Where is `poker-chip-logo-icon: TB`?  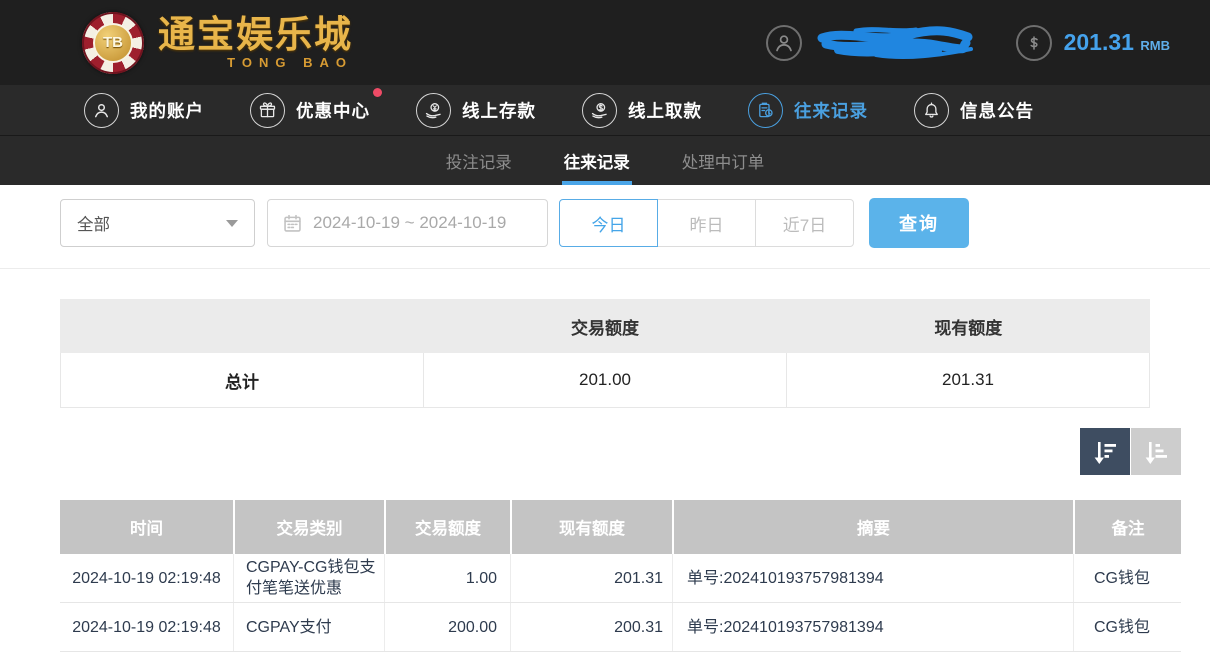 poker-chip-logo-icon: TB is located at coordinates (113, 42).